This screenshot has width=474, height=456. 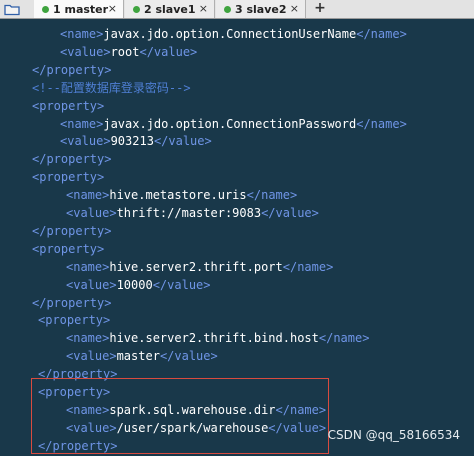 I want to click on code-line: <value>903213</value>, so click(x=136, y=142).